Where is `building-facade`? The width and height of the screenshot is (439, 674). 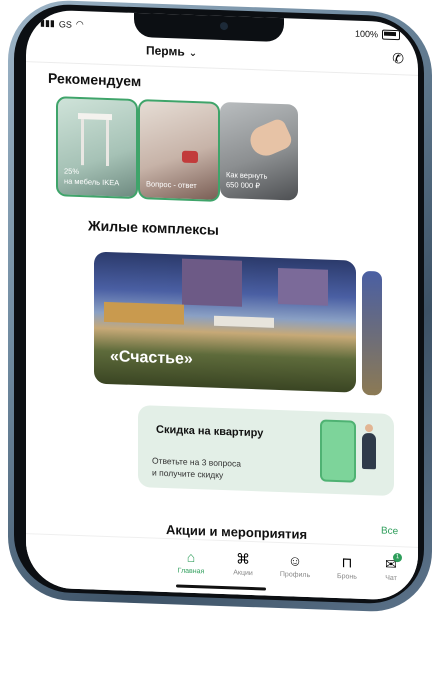 building-facade is located at coordinates (244, 321).